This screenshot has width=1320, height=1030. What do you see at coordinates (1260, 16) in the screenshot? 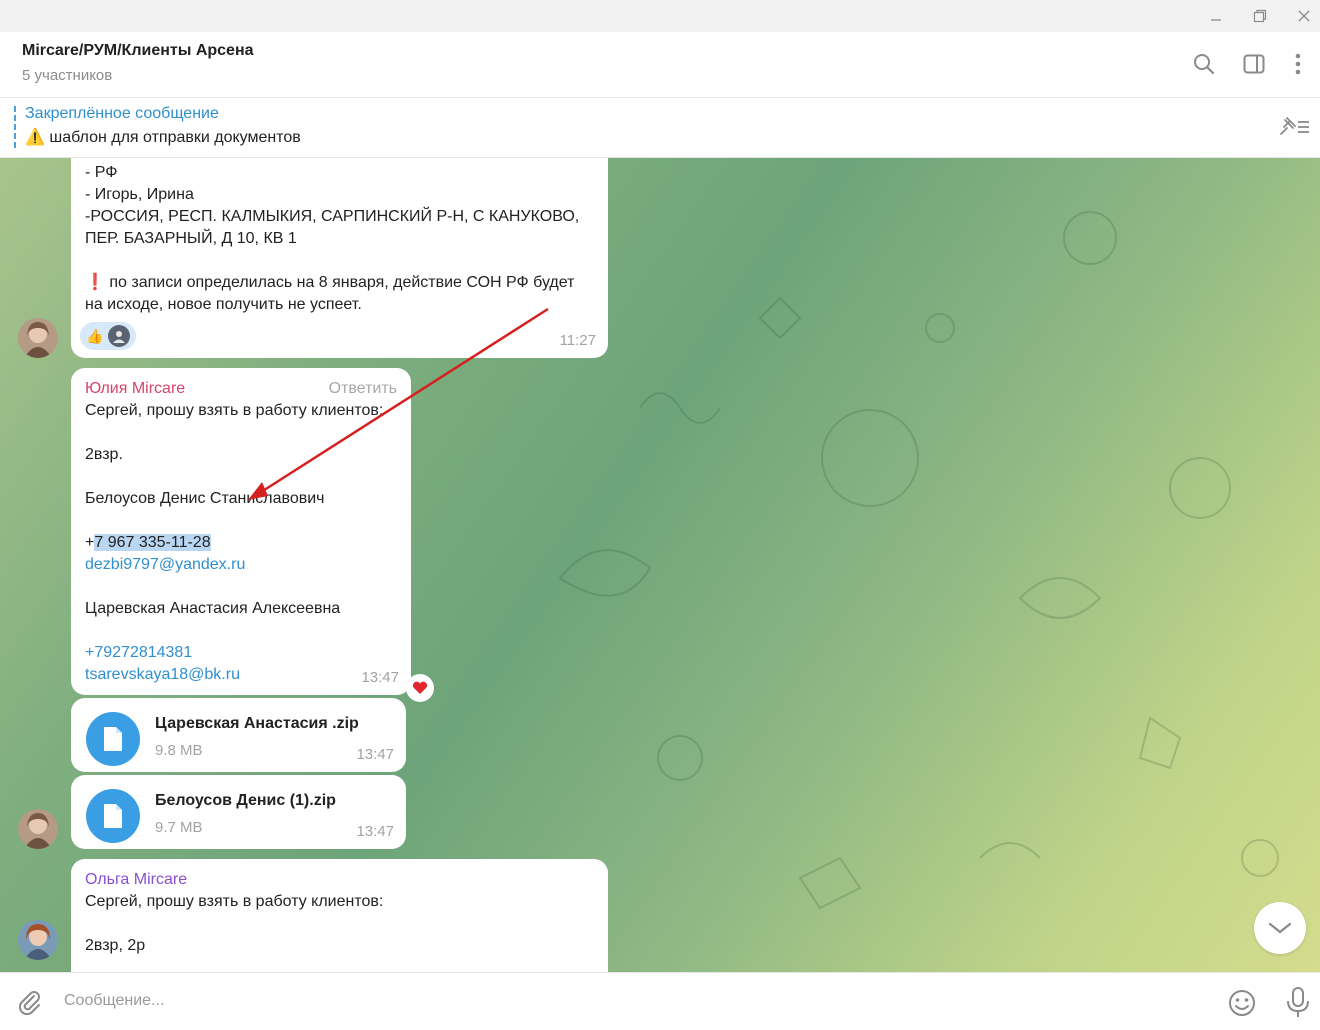
I see `restore-icon` at bounding box center [1260, 16].